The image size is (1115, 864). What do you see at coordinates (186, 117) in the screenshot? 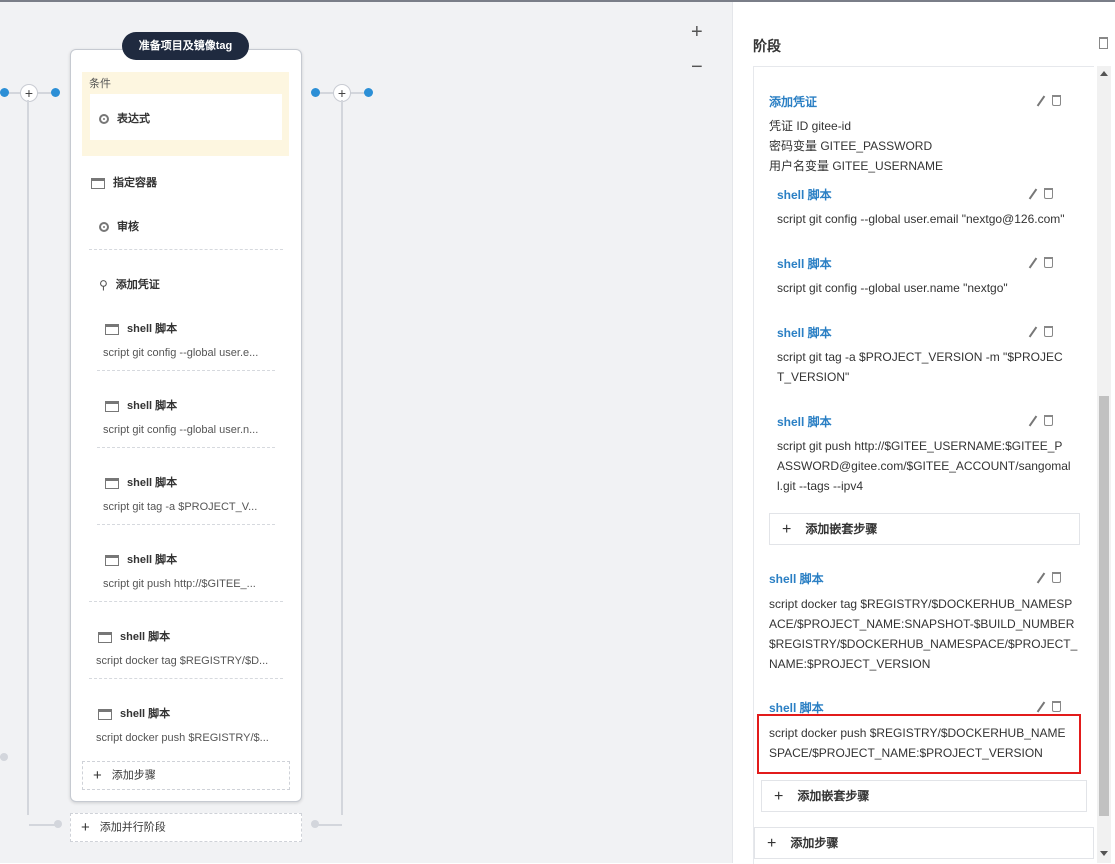
I see `condition-expression-item: 表达式` at bounding box center [186, 117].